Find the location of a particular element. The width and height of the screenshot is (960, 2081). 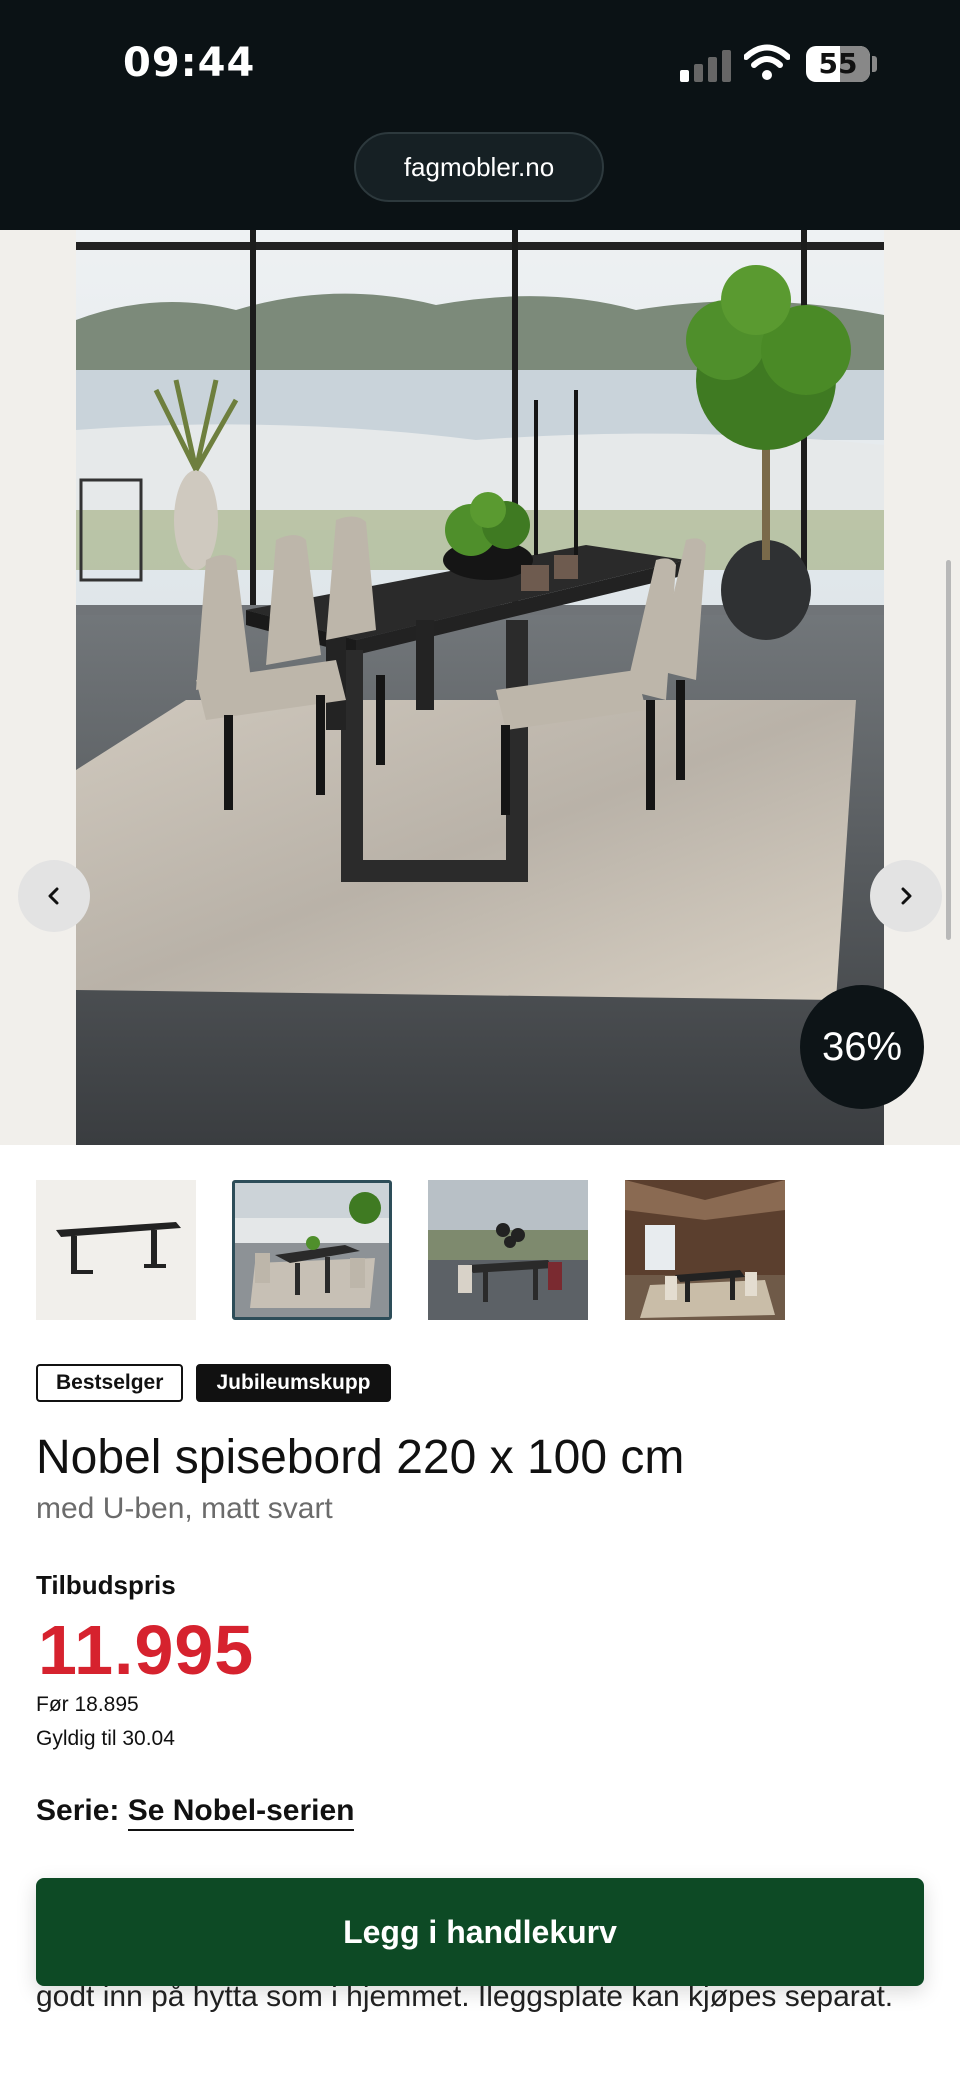

product-badges: Bestselger Jubileumskupp is located at coordinates (217, 1383).